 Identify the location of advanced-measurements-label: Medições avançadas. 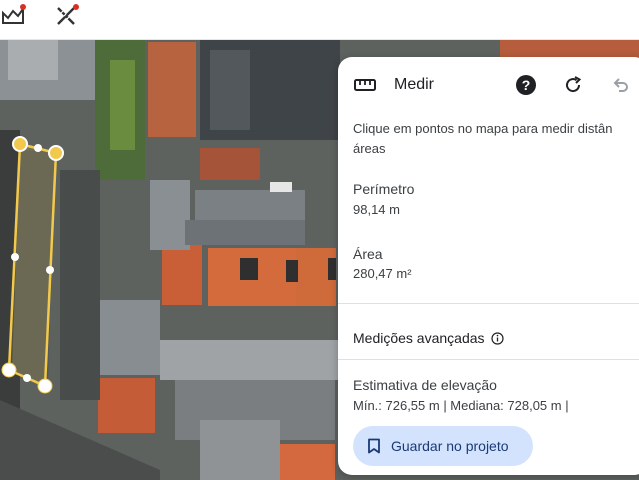
(419, 338).